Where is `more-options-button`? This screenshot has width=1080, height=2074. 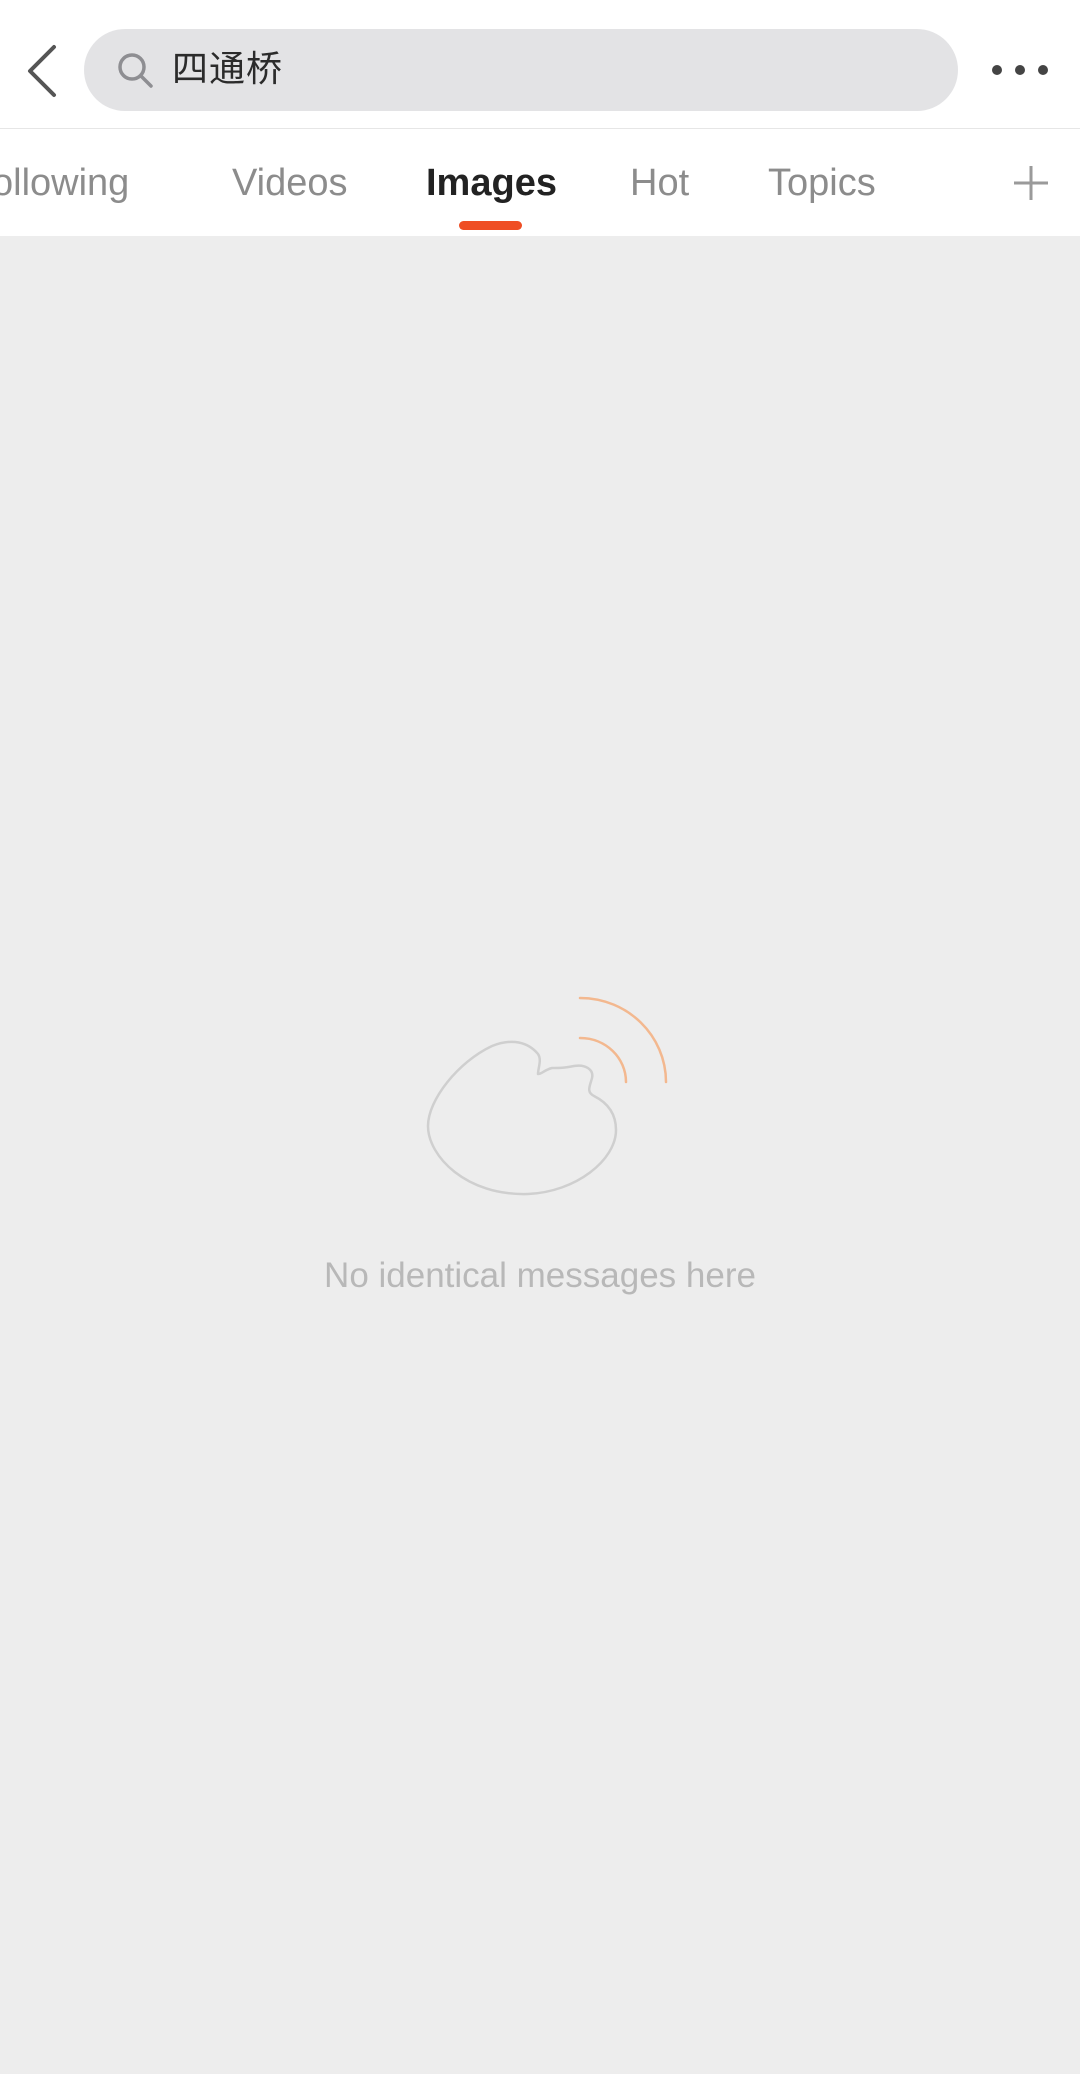 more-options-button is located at coordinates (1020, 70).